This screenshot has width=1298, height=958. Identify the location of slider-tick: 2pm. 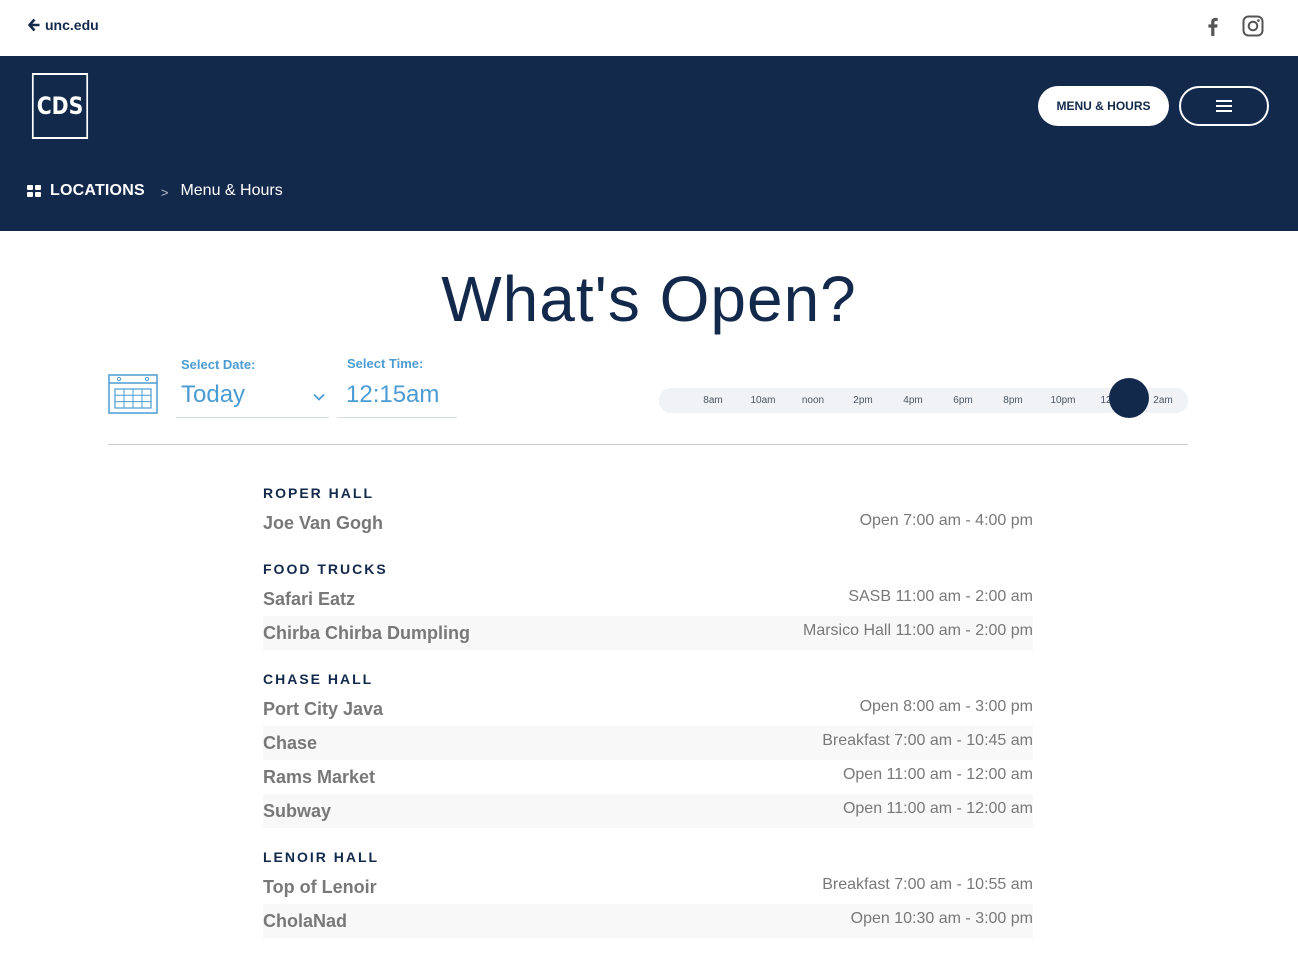
(863, 400).